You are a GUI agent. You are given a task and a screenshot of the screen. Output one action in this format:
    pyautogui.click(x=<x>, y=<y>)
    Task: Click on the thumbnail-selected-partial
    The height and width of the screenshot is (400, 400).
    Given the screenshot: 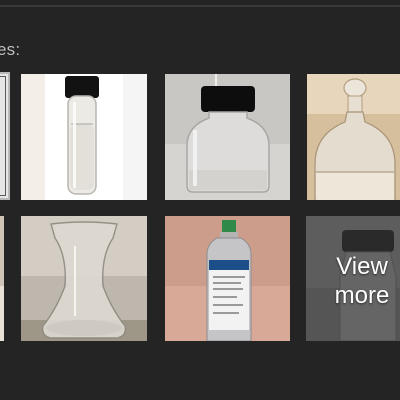 What is the action you would take?
    pyautogui.click(x=5, y=136)
    